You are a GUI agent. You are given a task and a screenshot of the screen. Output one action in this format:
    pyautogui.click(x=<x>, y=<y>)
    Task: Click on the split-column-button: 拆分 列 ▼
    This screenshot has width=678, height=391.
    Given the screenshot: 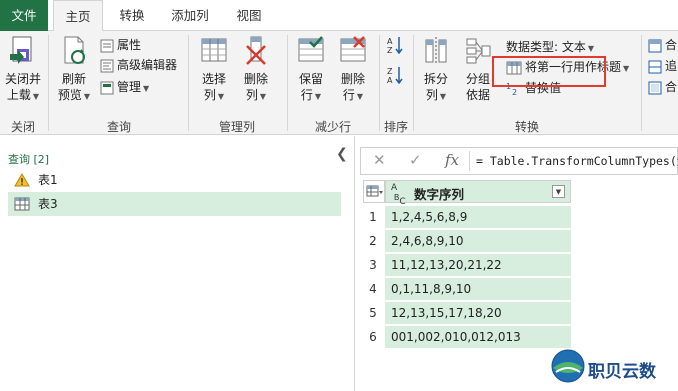 What is the action you would take?
    pyautogui.click(x=436, y=69)
    